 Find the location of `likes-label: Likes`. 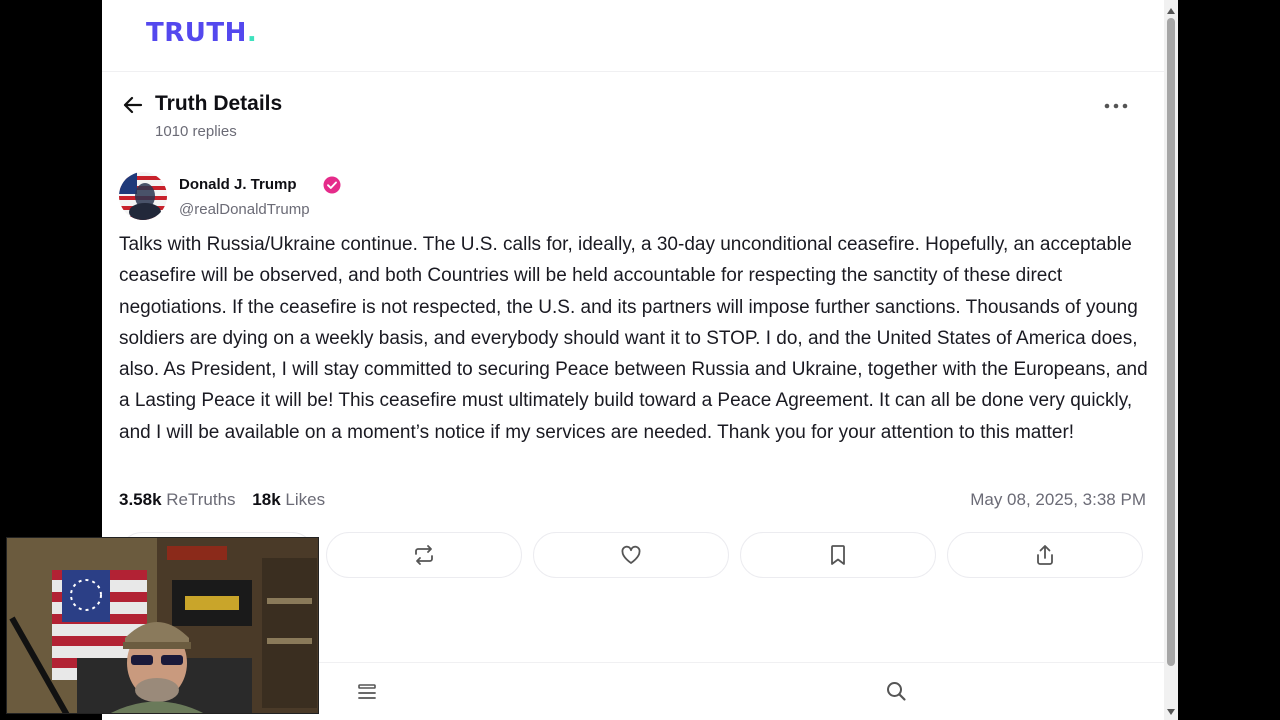

likes-label: Likes is located at coordinates (305, 499).